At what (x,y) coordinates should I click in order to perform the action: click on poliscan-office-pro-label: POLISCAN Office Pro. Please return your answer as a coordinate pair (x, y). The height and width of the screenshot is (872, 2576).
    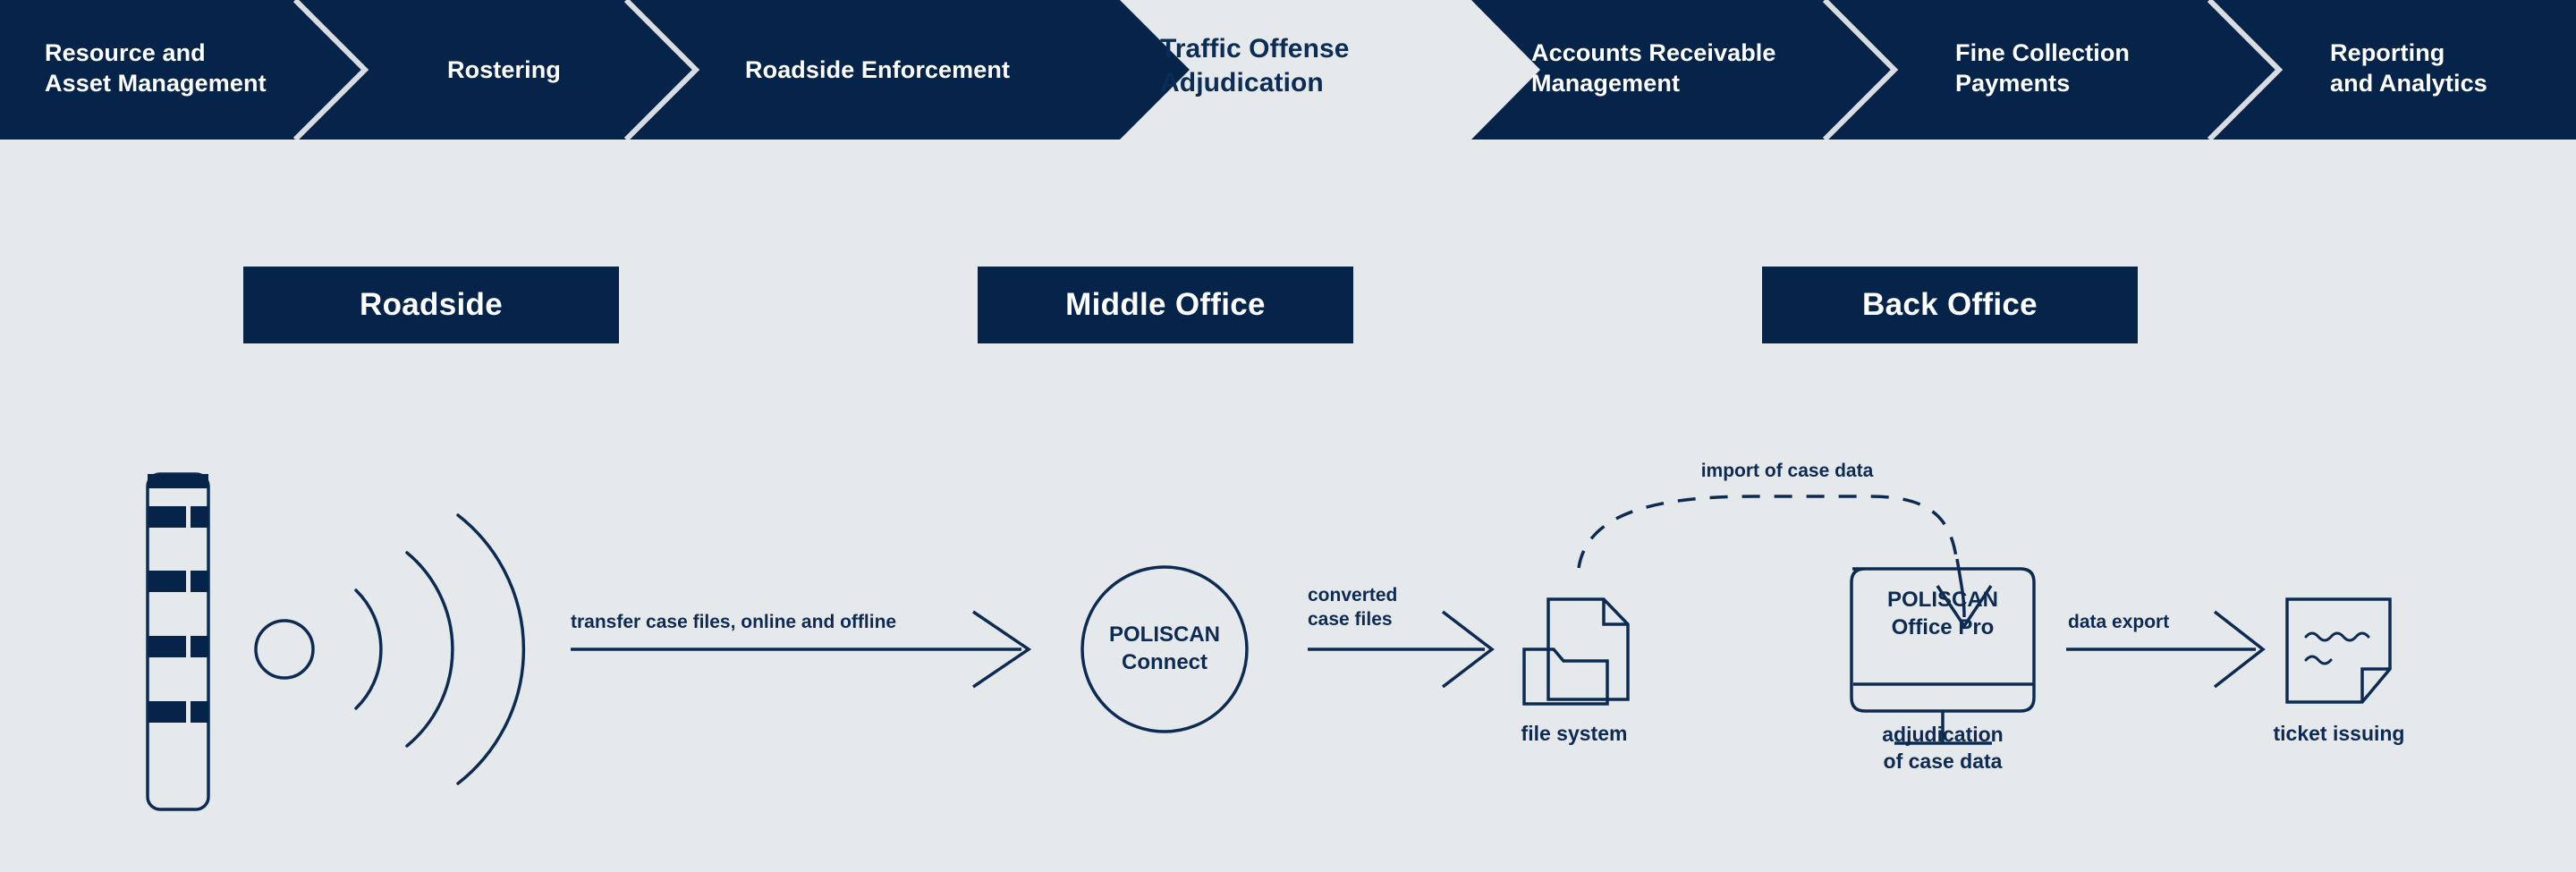
    Looking at the image, I should click on (1942, 613).